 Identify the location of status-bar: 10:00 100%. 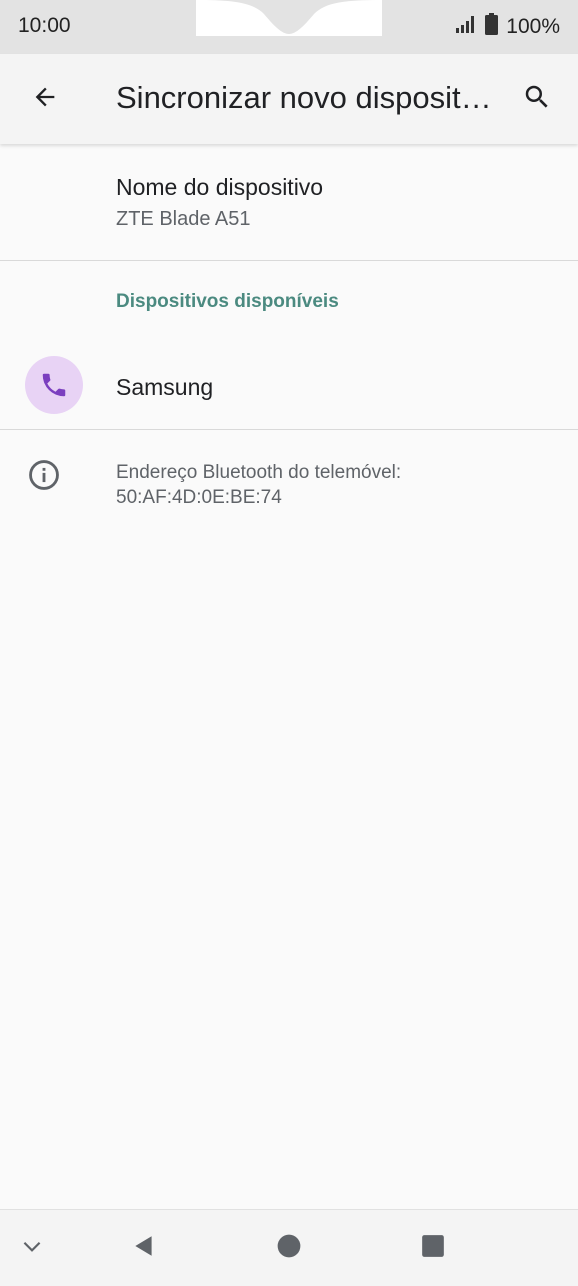
(289, 27).